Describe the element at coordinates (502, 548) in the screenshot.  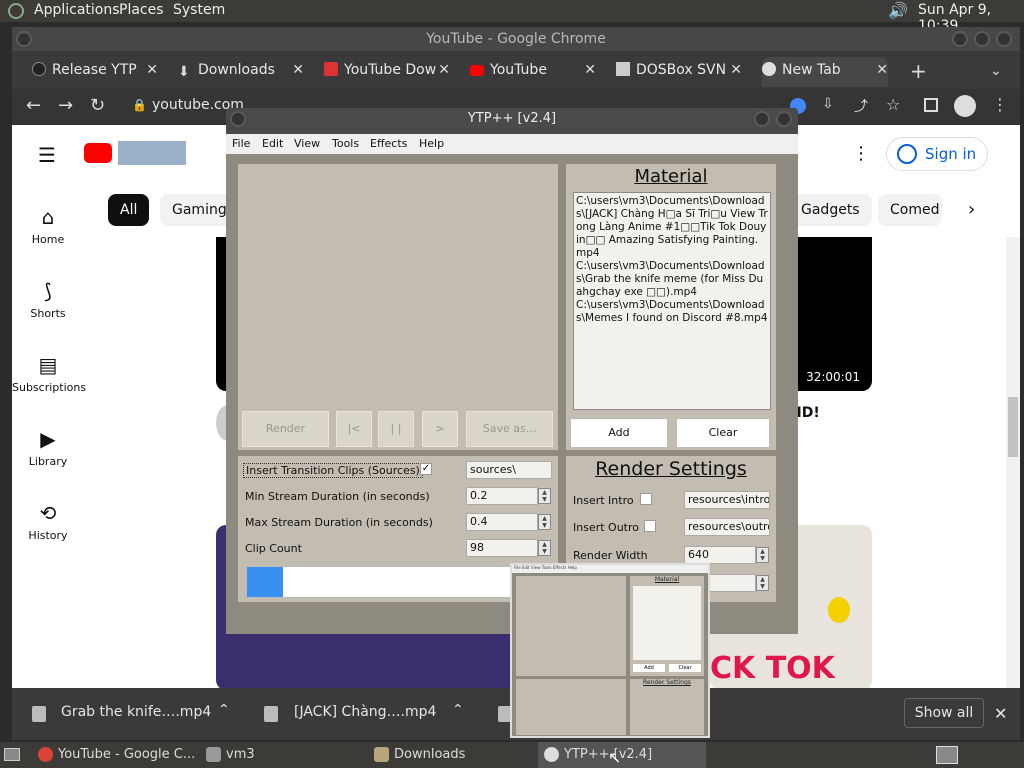
I see `clip-count-field: 98` at that location.